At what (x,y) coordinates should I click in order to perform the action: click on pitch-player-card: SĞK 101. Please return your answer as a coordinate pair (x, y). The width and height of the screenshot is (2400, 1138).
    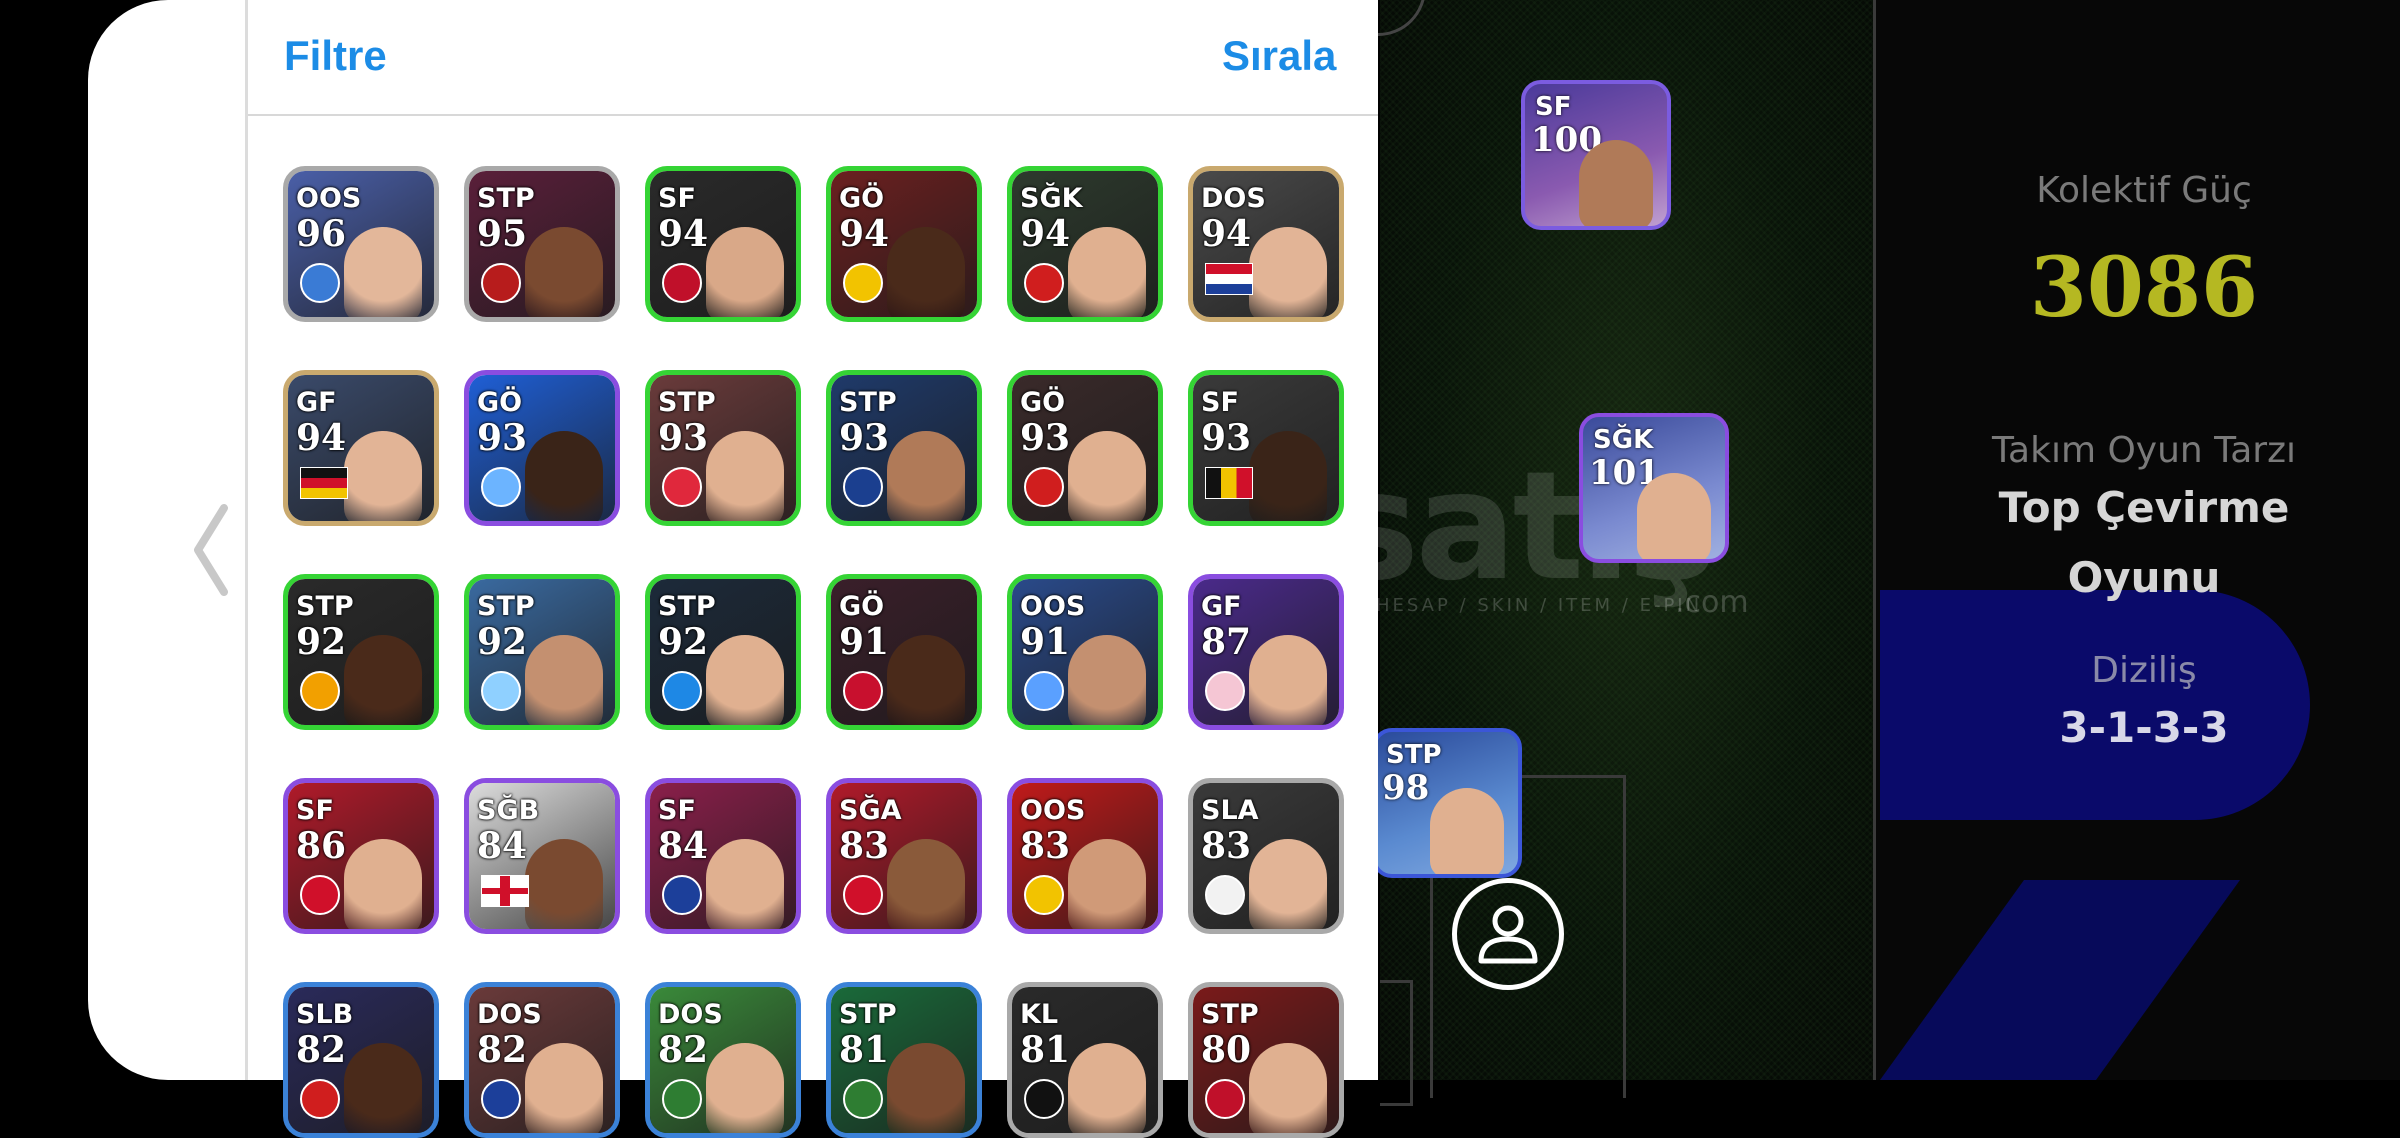
    Looking at the image, I should click on (1654, 488).